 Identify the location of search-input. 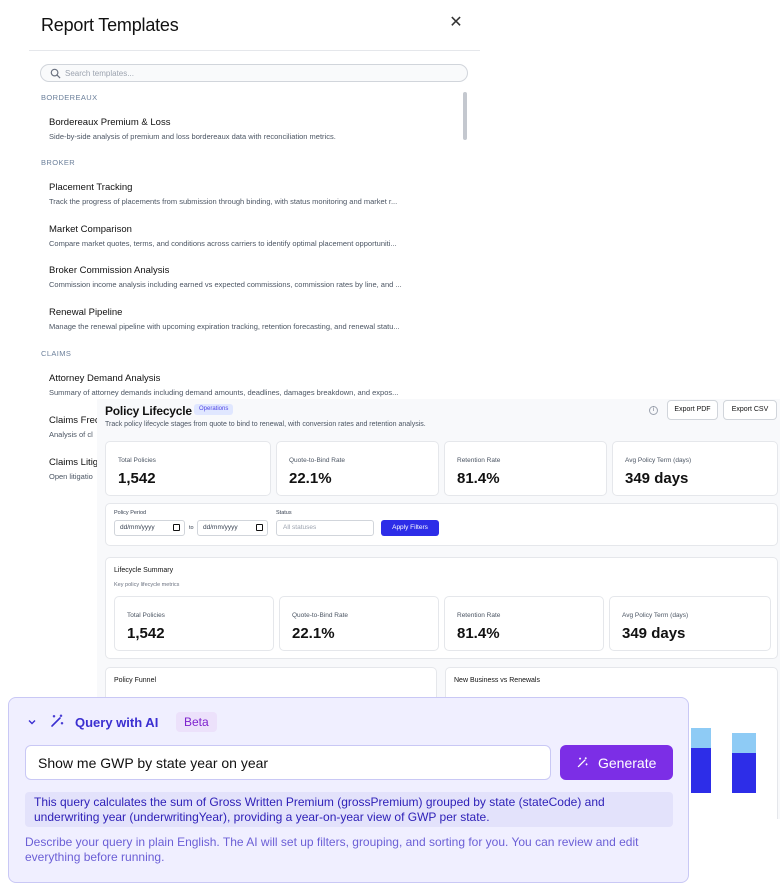
(260, 73).